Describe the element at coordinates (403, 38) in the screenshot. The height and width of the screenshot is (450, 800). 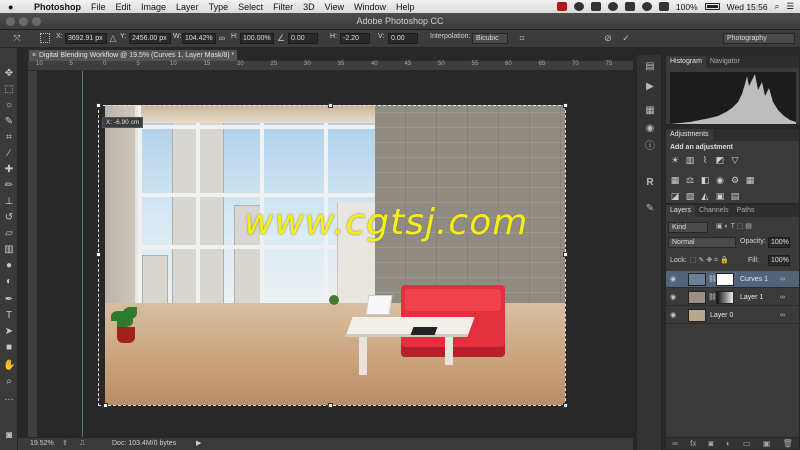
I see `vskew-field: 0.00` at that location.